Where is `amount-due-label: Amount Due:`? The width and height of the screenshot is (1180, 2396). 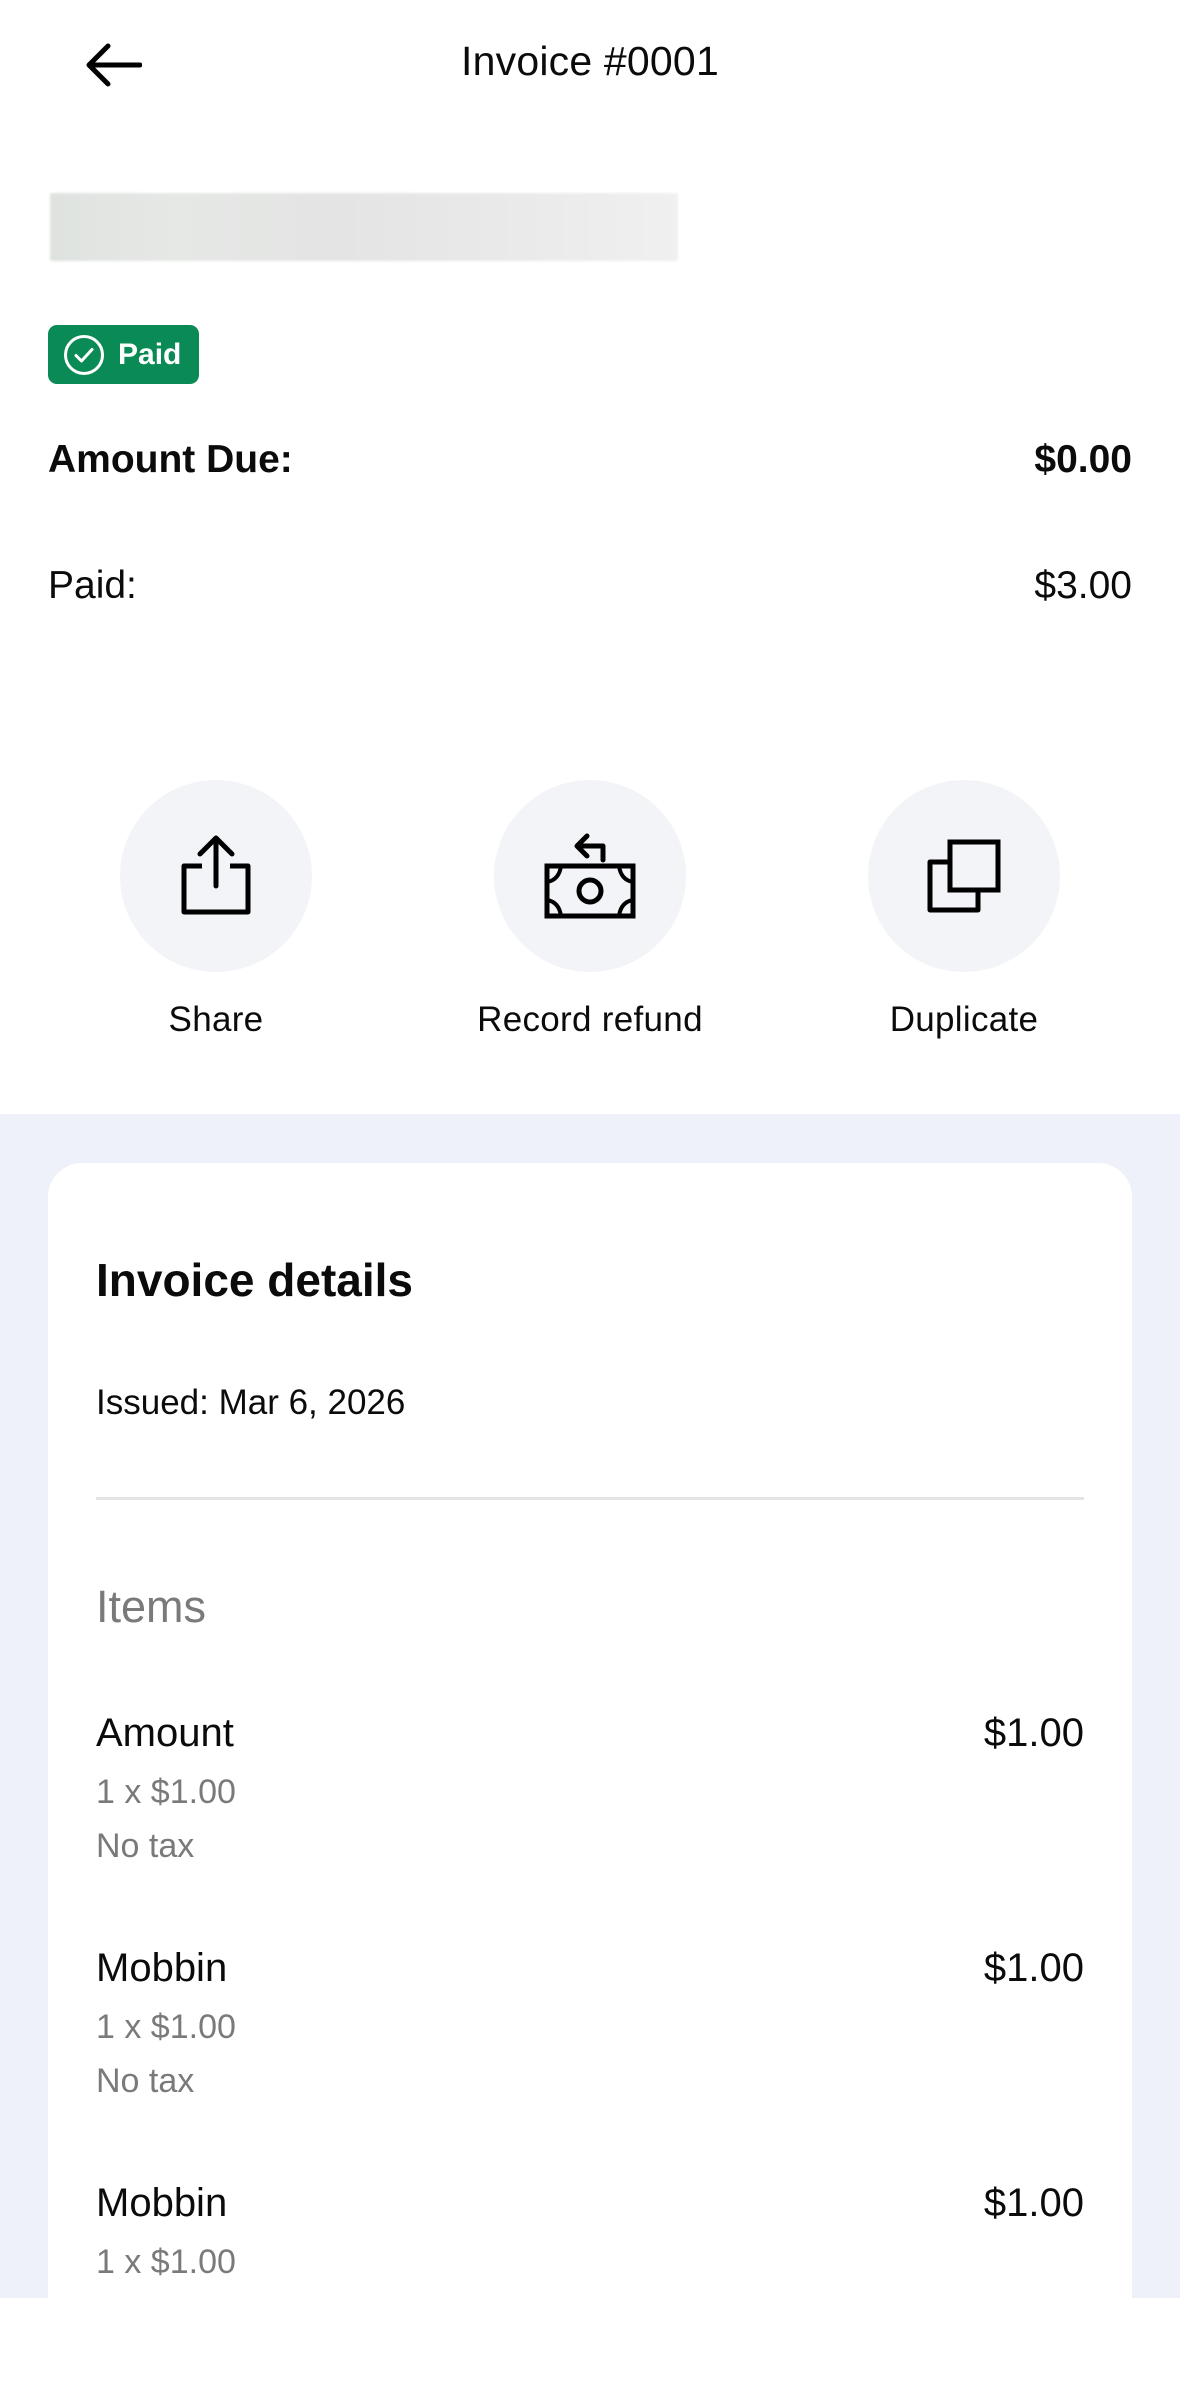
amount-due-label: Amount Due: is located at coordinates (170, 459).